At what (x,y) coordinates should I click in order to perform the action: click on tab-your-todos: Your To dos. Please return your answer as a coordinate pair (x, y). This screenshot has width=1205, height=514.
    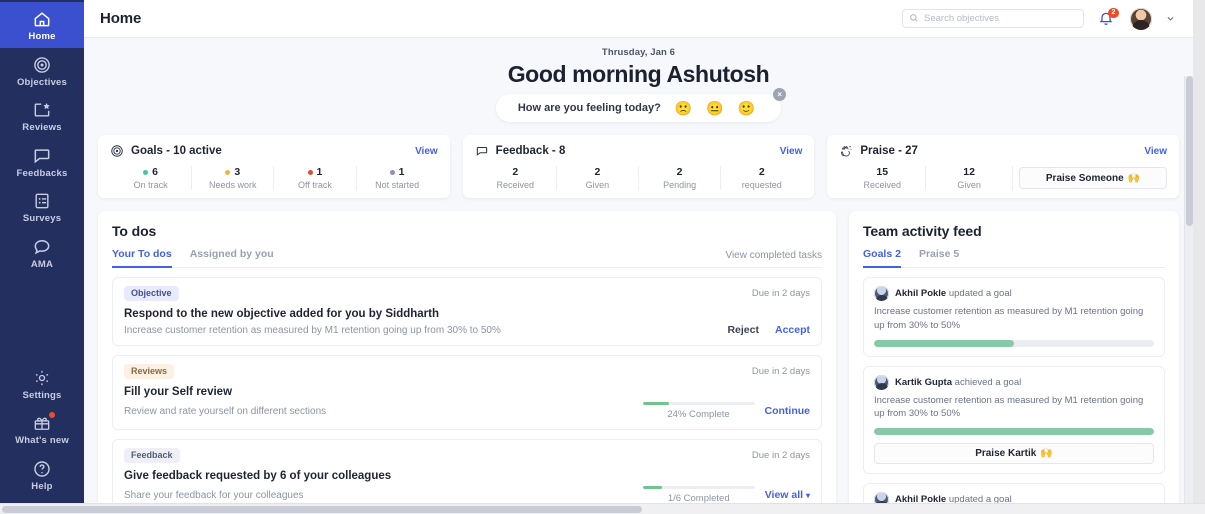
    Looking at the image, I should click on (142, 258).